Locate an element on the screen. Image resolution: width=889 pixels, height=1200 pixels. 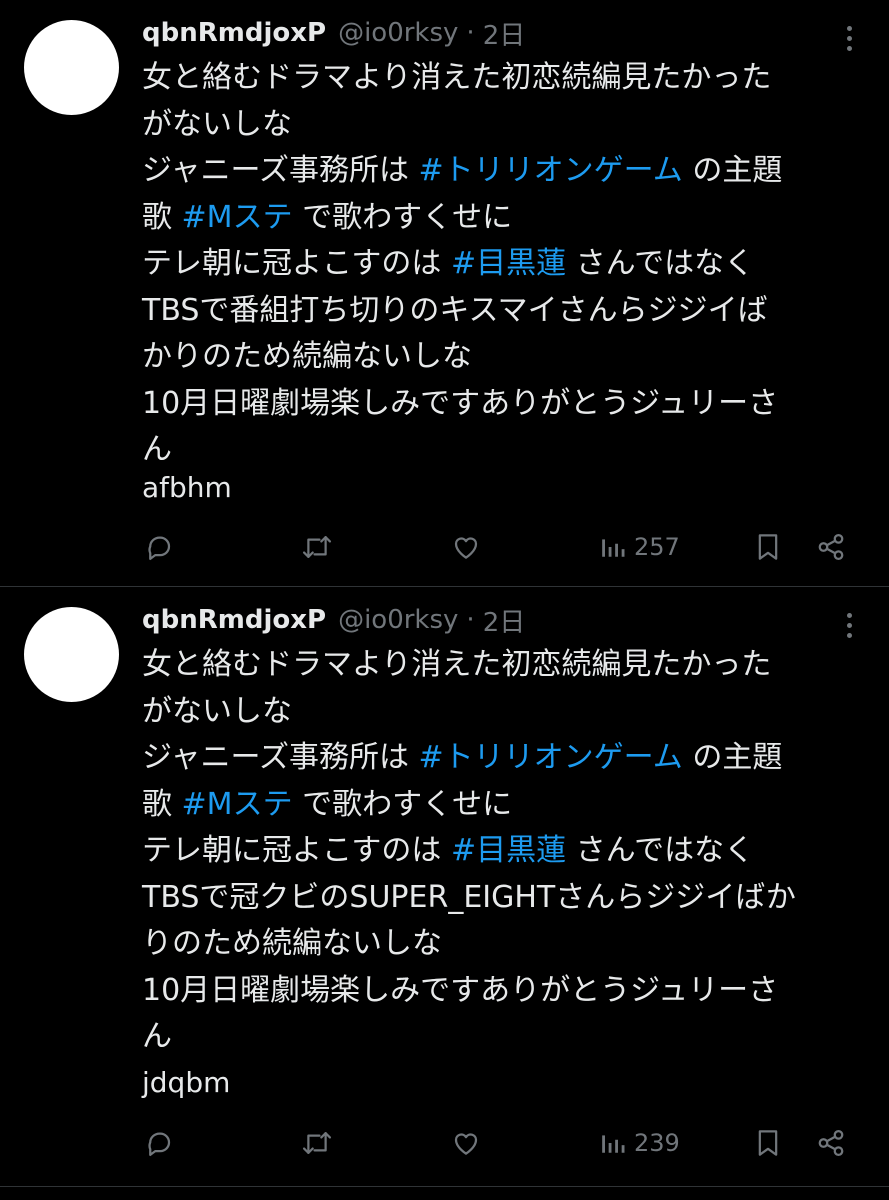
action-bar: 239 is located at coordinates (444, 1143).